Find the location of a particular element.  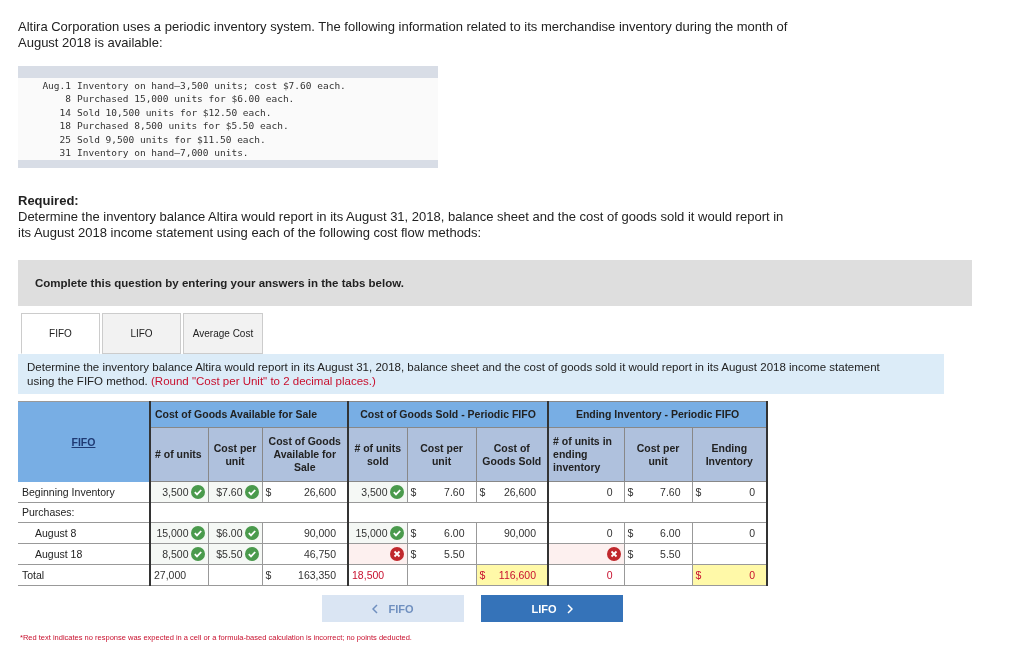

cell-value: 116,600 is located at coordinates (518, 575).